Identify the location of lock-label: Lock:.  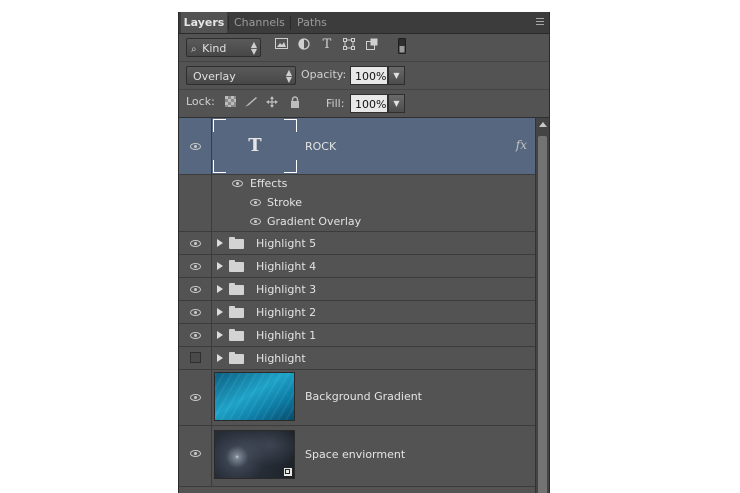
(200, 101).